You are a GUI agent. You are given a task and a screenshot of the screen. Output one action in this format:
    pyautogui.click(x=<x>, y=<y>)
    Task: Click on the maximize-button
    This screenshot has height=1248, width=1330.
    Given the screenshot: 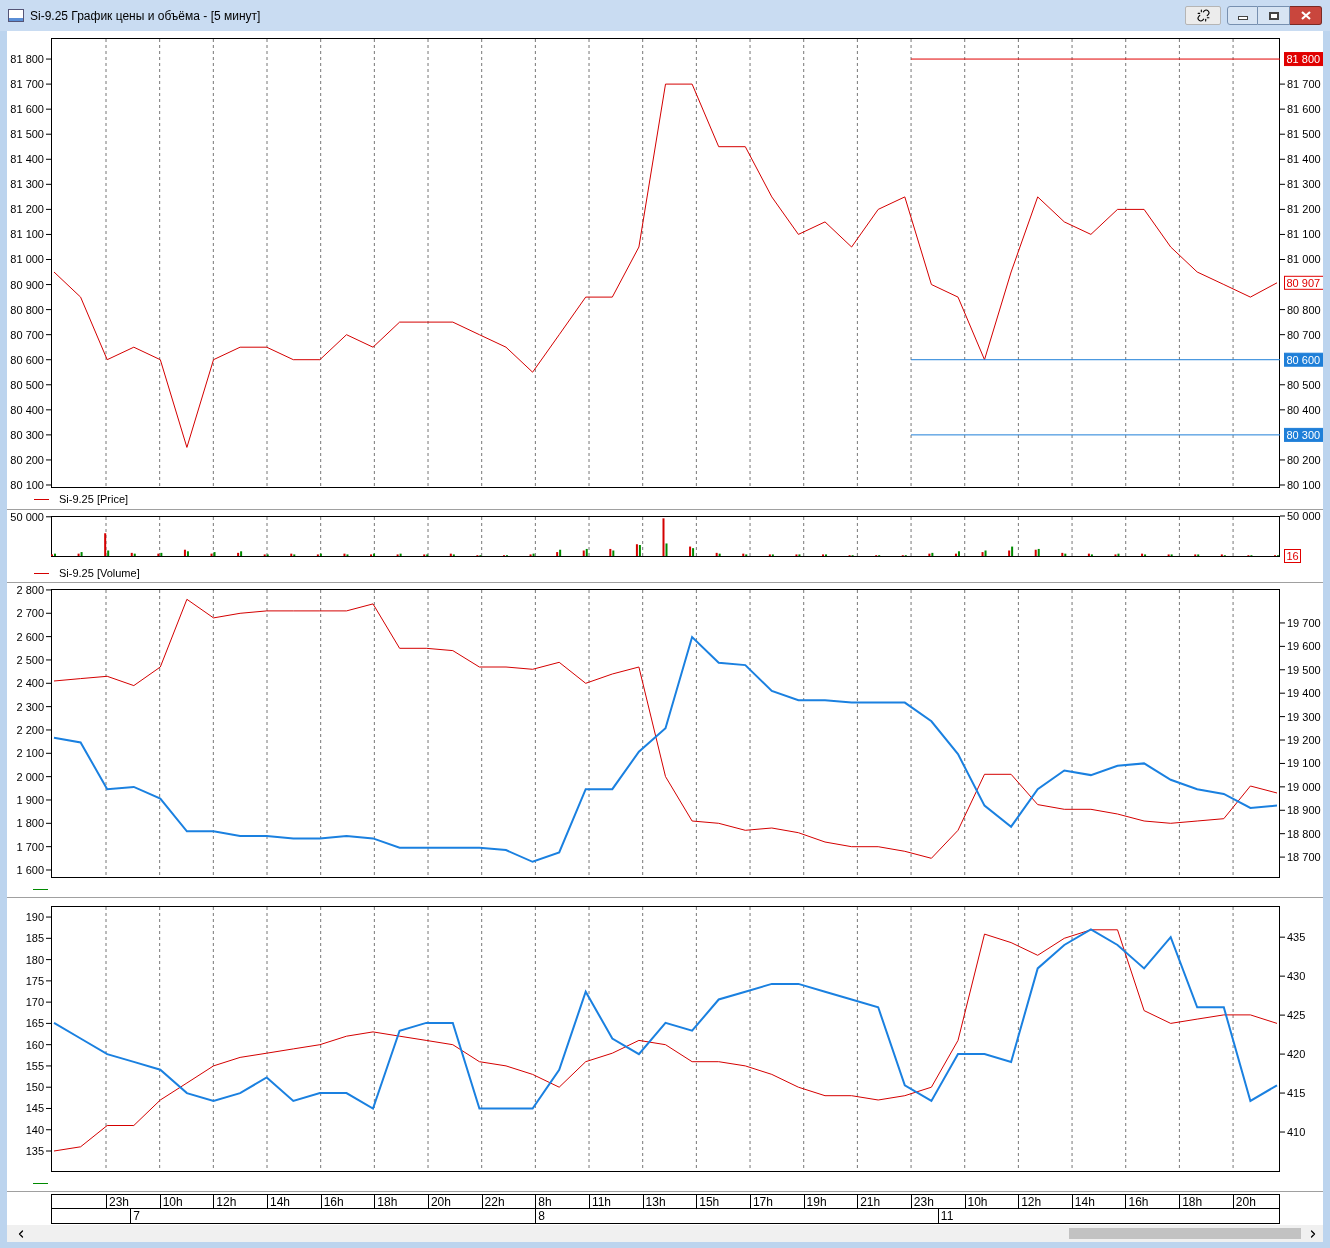 What is the action you would take?
    pyautogui.click(x=1274, y=15)
    